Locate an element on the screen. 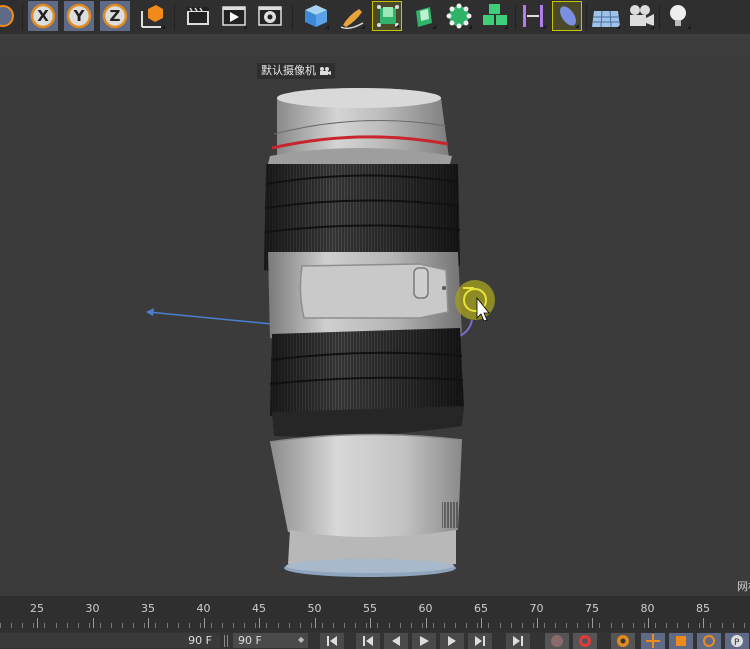  end-frame-input: 90 F is located at coordinates (270, 640).